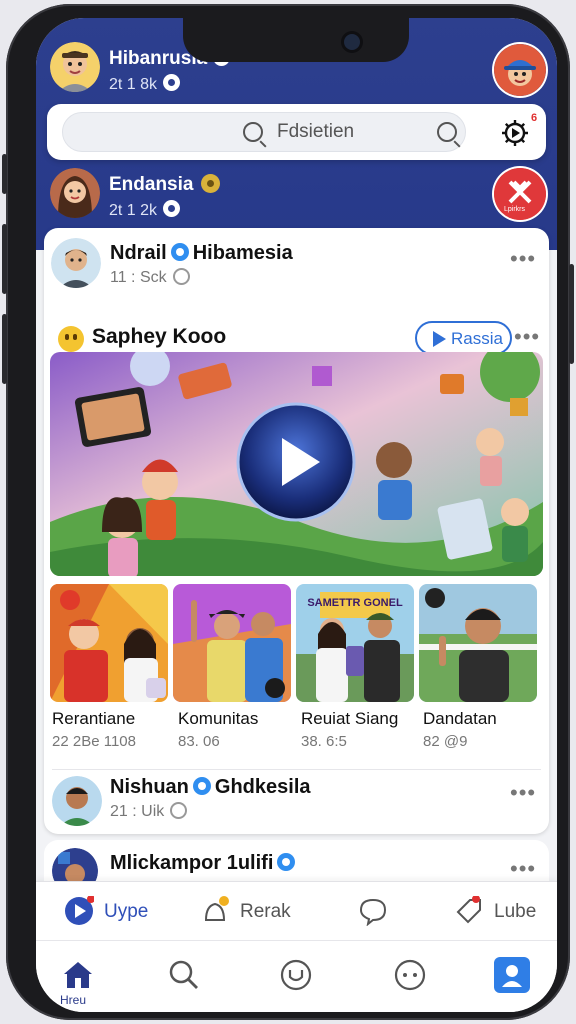  I want to click on play-button: Rassia, so click(463, 338).